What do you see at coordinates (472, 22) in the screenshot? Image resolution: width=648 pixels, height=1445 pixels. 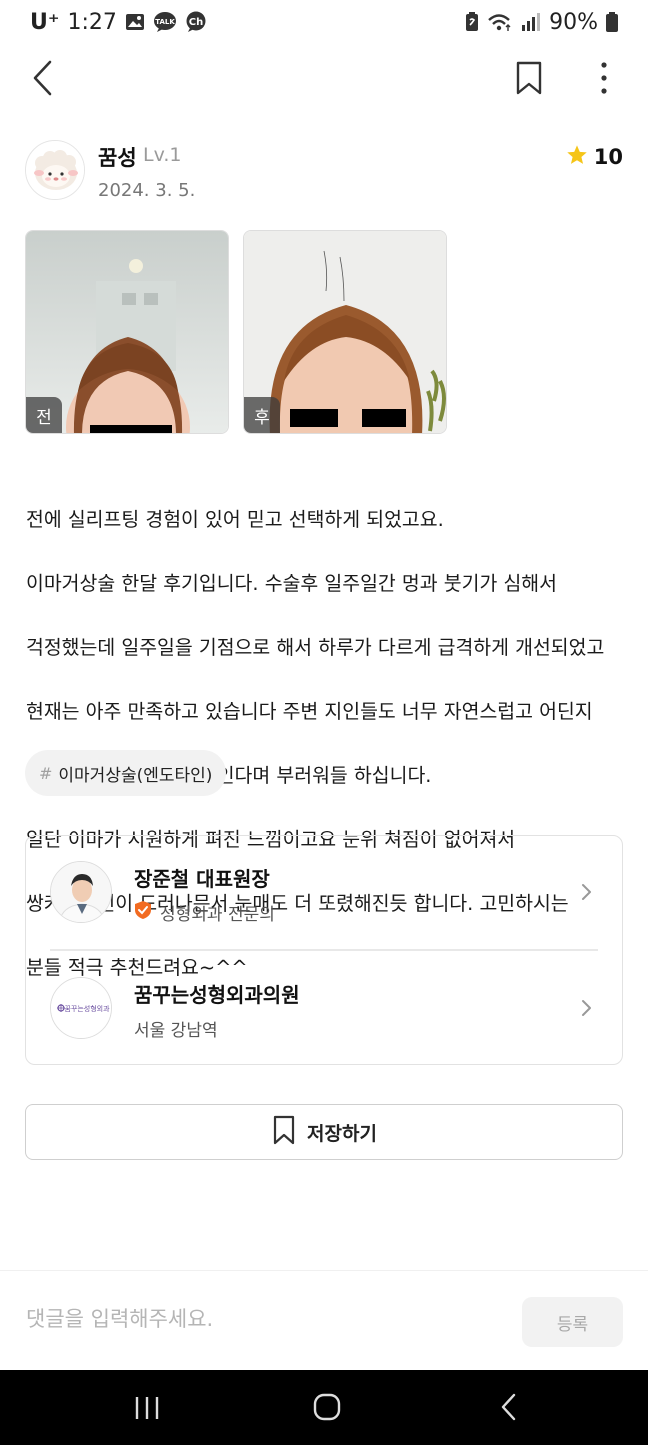 I see `nfc-icon` at bounding box center [472, 22].